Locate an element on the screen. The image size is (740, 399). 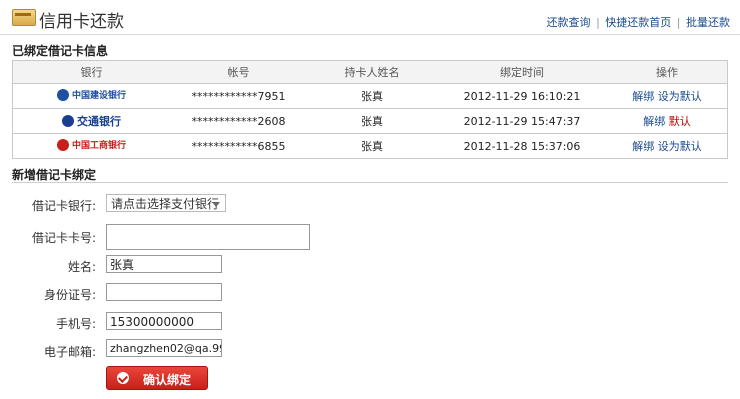
bank-cell: 中国建设银行 is located at coordinates (91, 96).